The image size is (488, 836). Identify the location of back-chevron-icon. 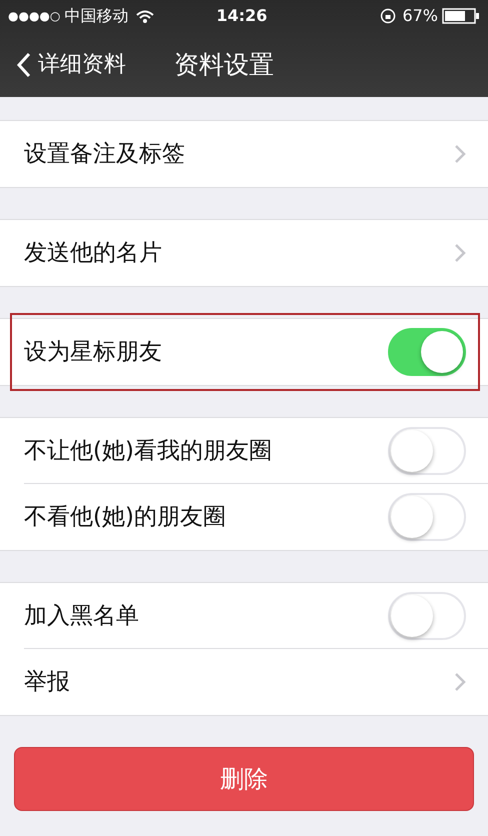
(24, 65).